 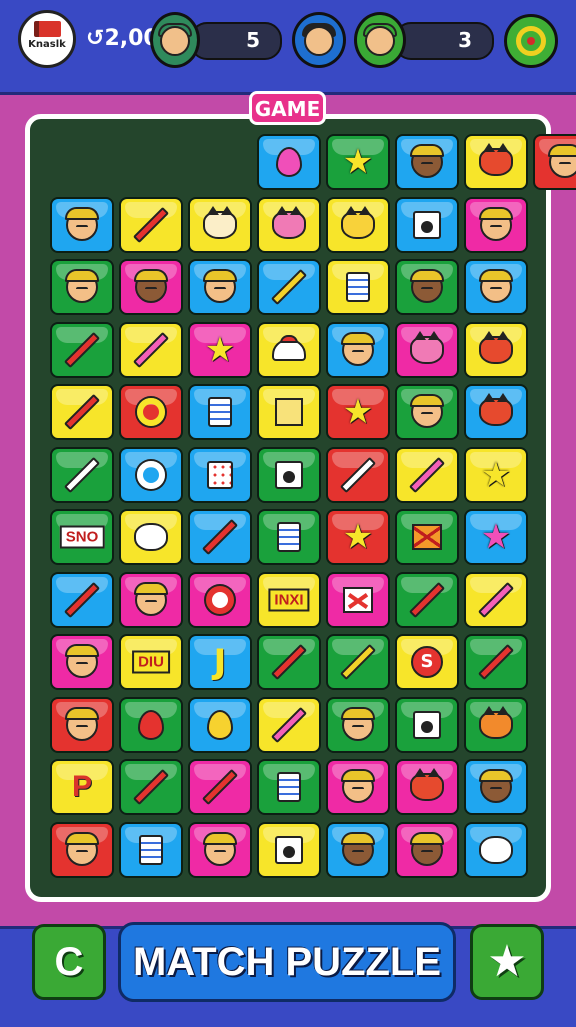 I want to click on tile-r8-c1: DIU, so click(x=151, y=662).